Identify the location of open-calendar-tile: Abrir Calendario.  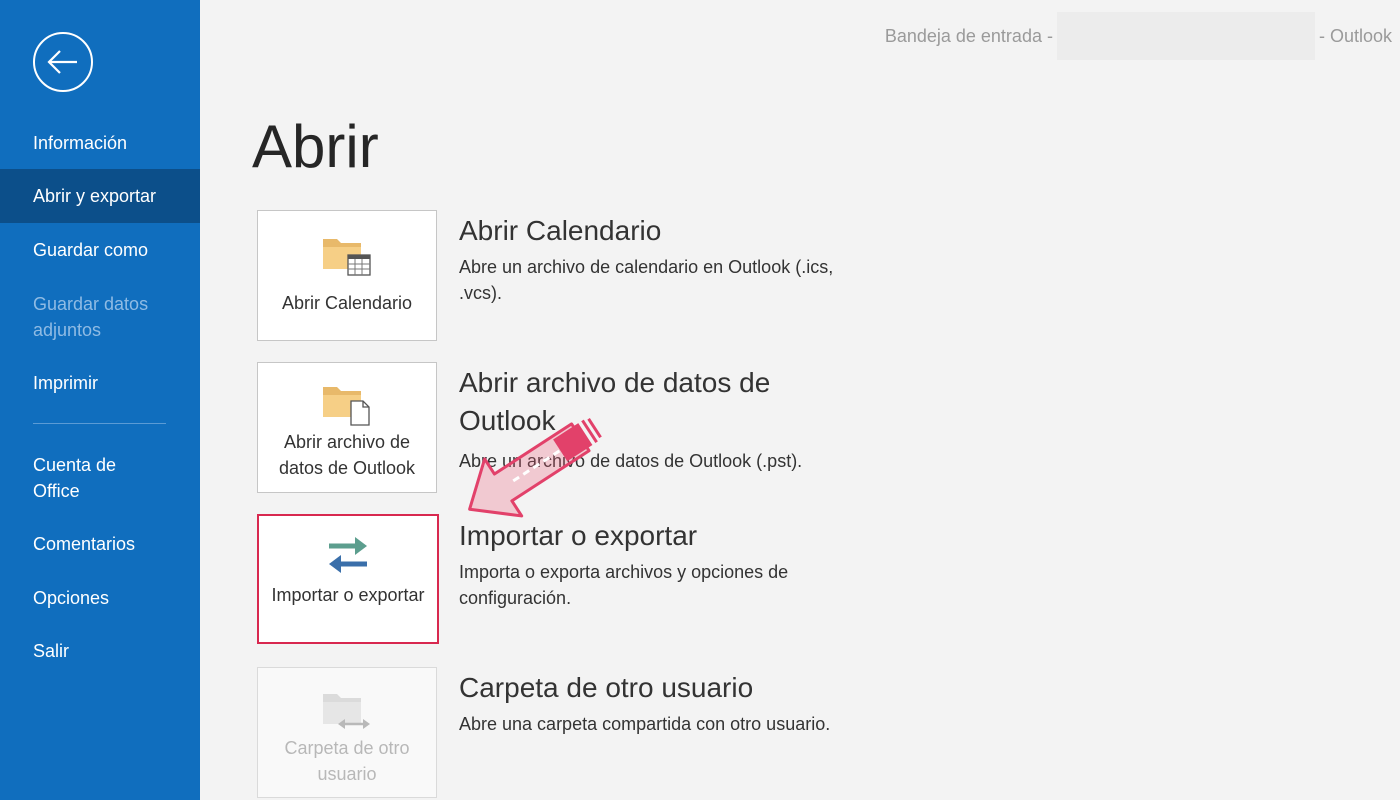
(347, 275).